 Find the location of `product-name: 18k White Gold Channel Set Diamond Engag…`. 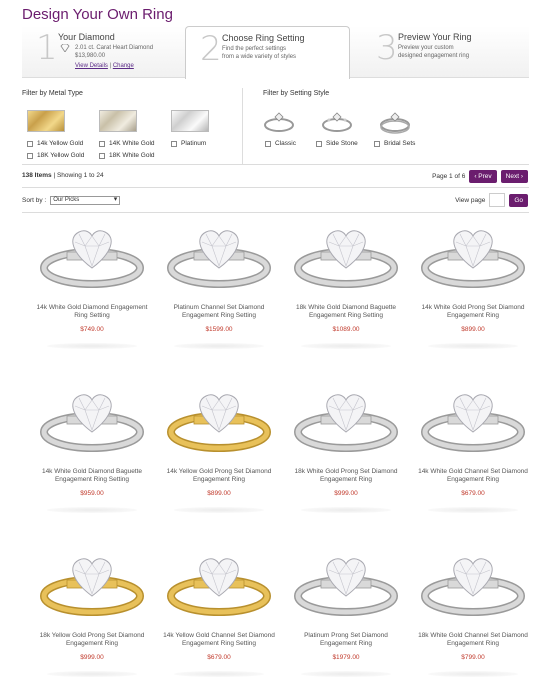

product-name: 18k White Gold Channel Set Diamond Engag… is located at coordinates (473, 640).